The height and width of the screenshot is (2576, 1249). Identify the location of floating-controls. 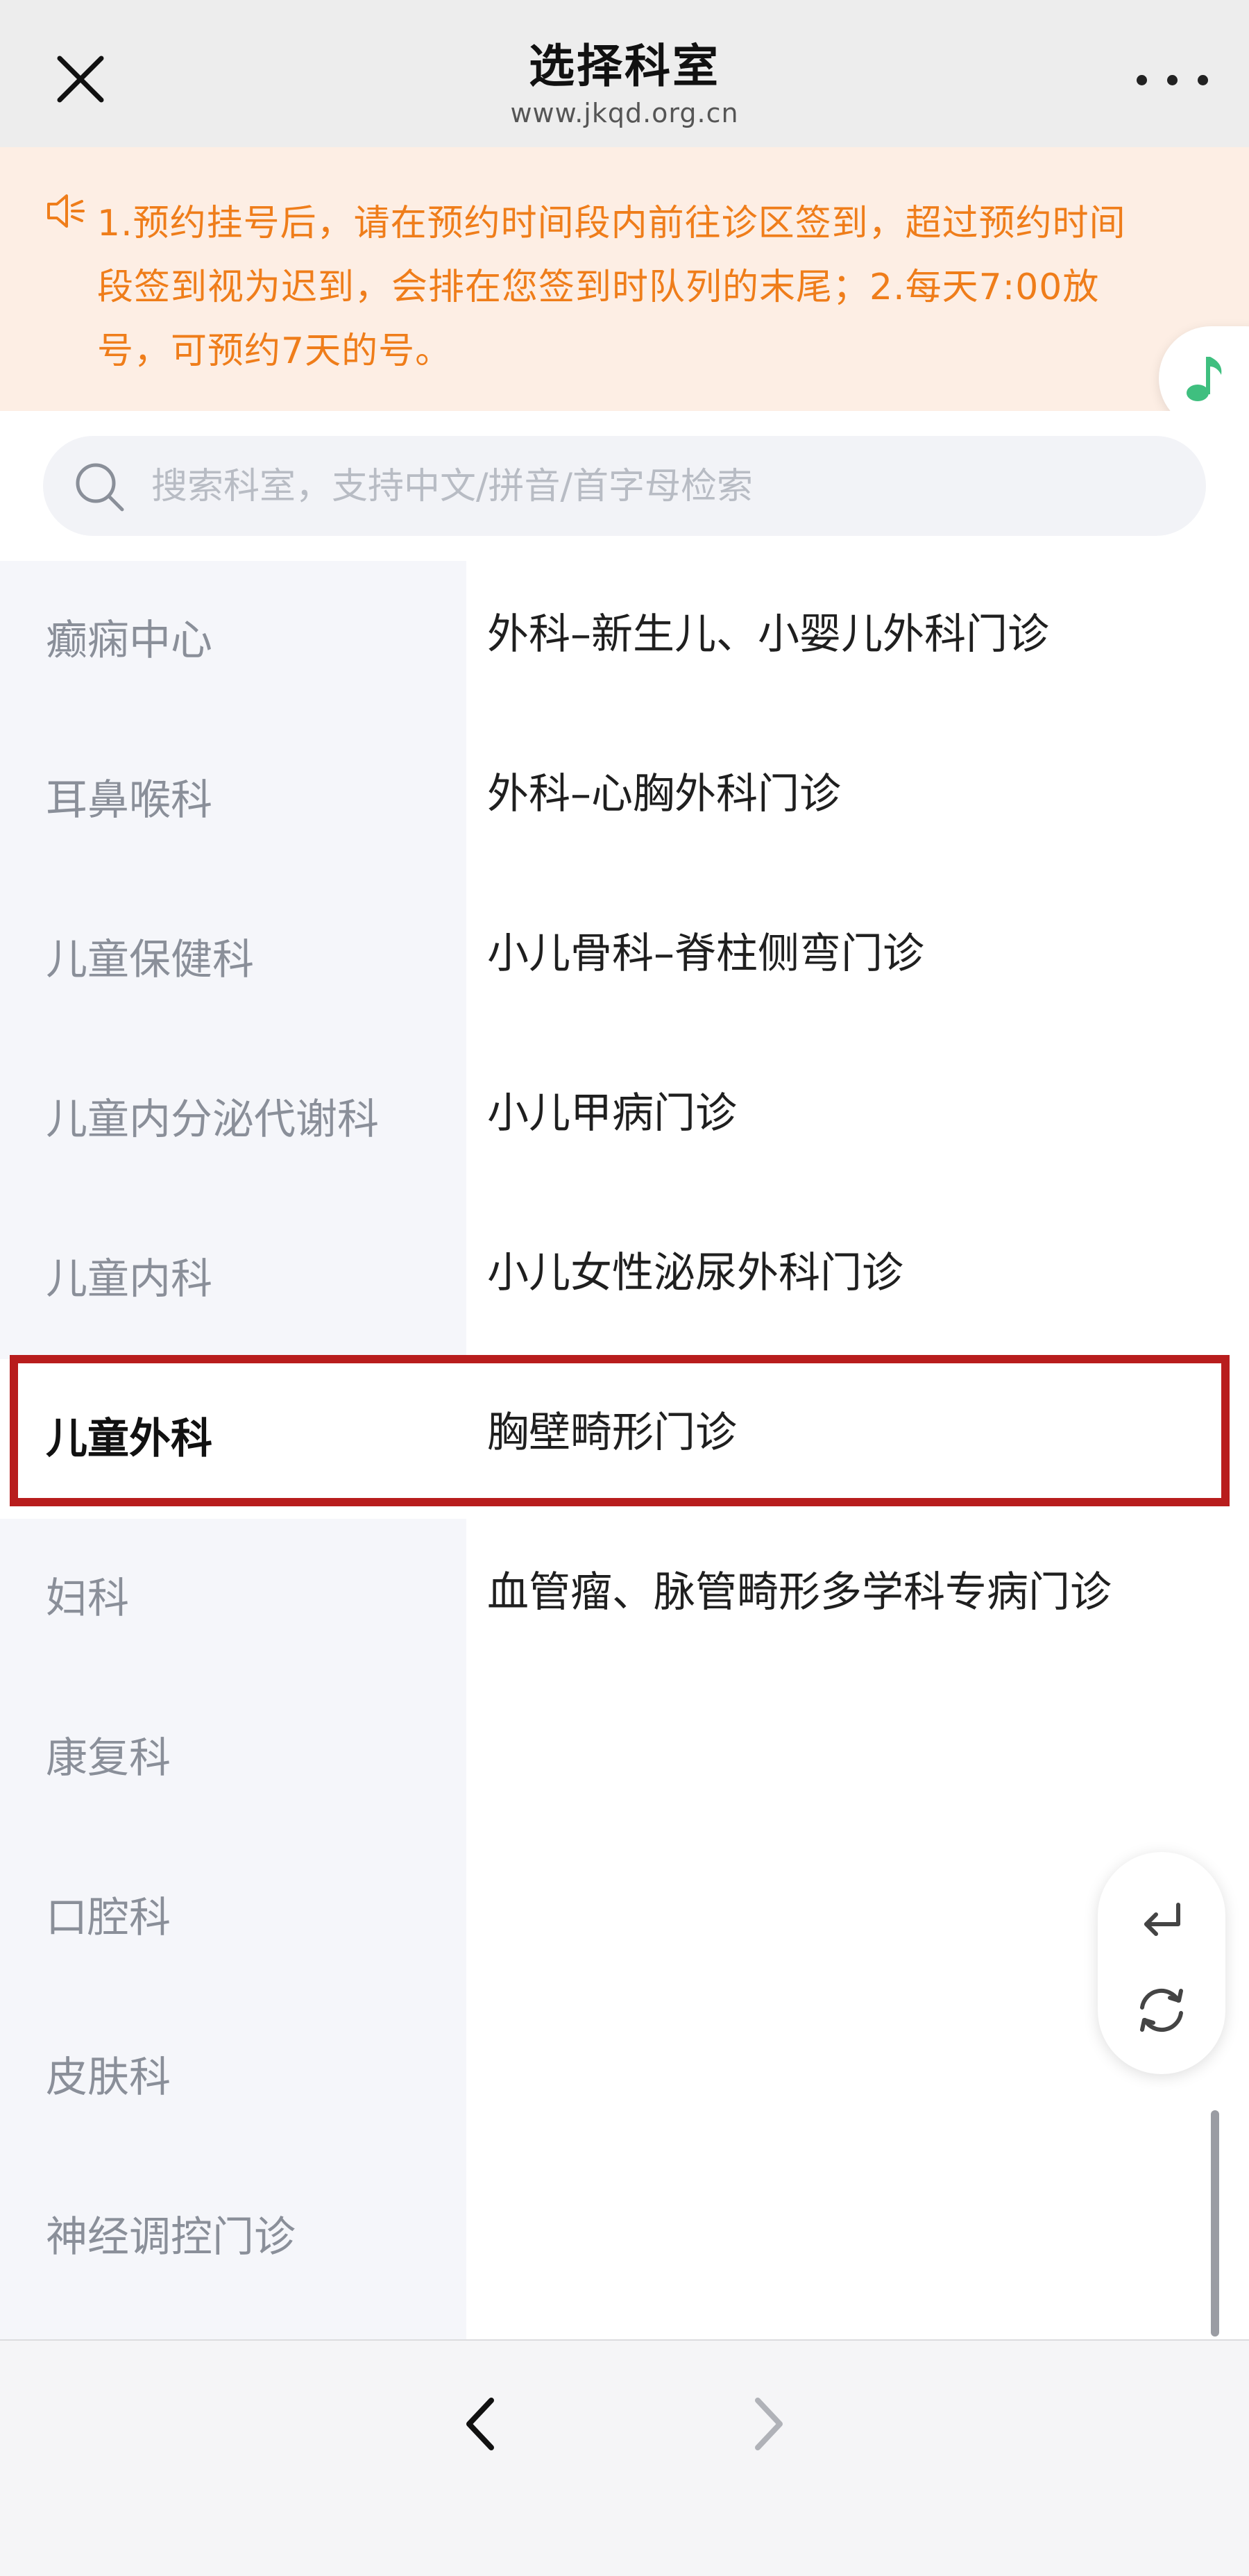
(1161, 1963).